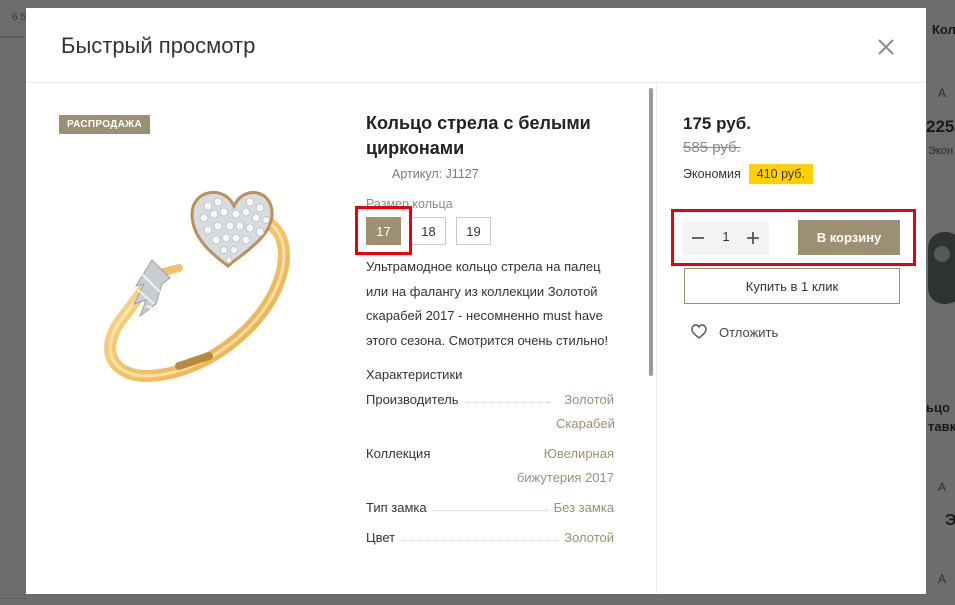 Image resolution: width=955 pixels, height=605 pixels. What do you see at coordinates (473, 231) in the screenshot?
I see `size-option-19: 19` at bounding box center [473, 231].